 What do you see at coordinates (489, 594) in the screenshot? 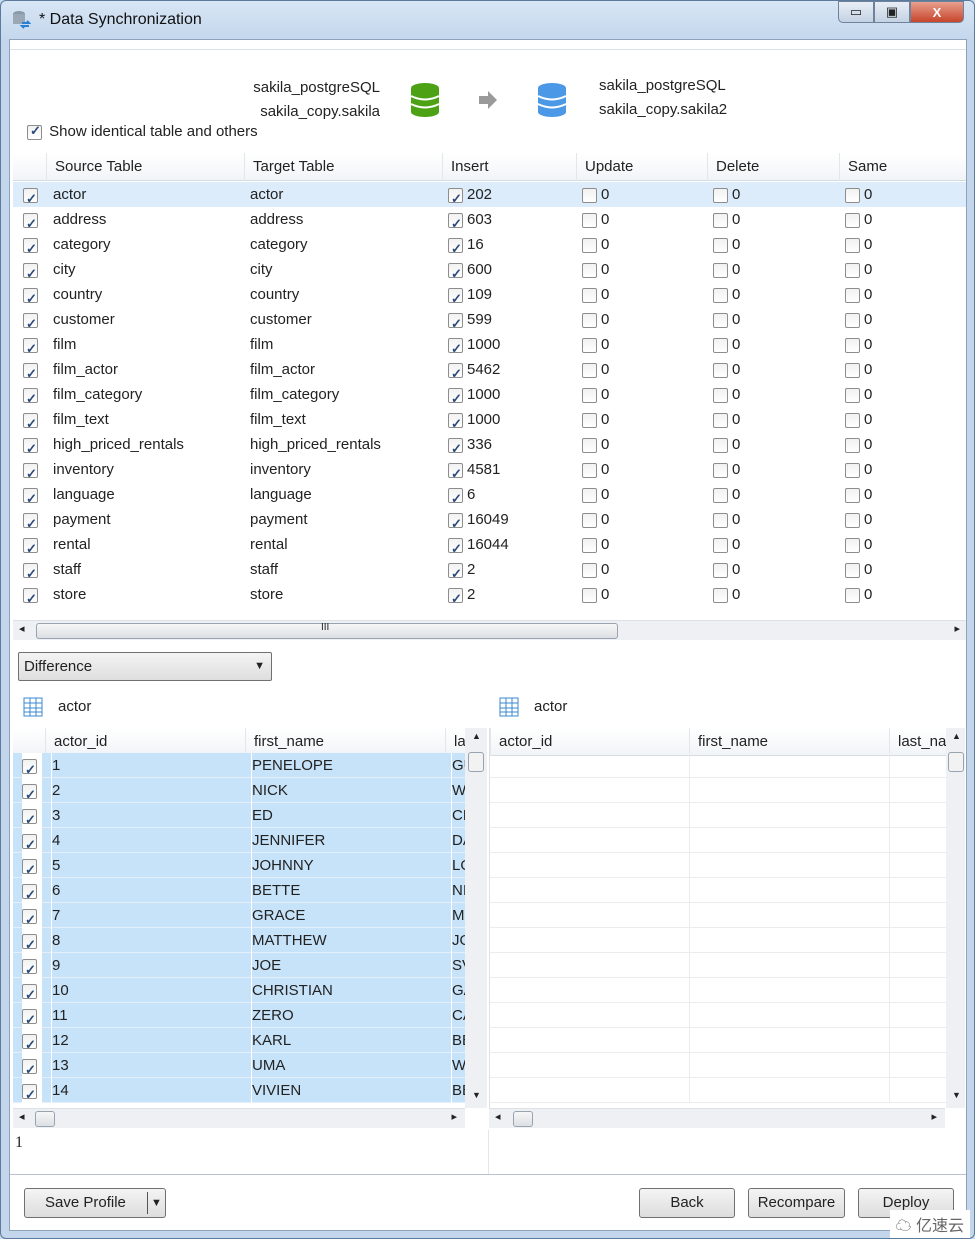
I see `table-row: store store 2 0 0 0` at bounding box center [489, 594].